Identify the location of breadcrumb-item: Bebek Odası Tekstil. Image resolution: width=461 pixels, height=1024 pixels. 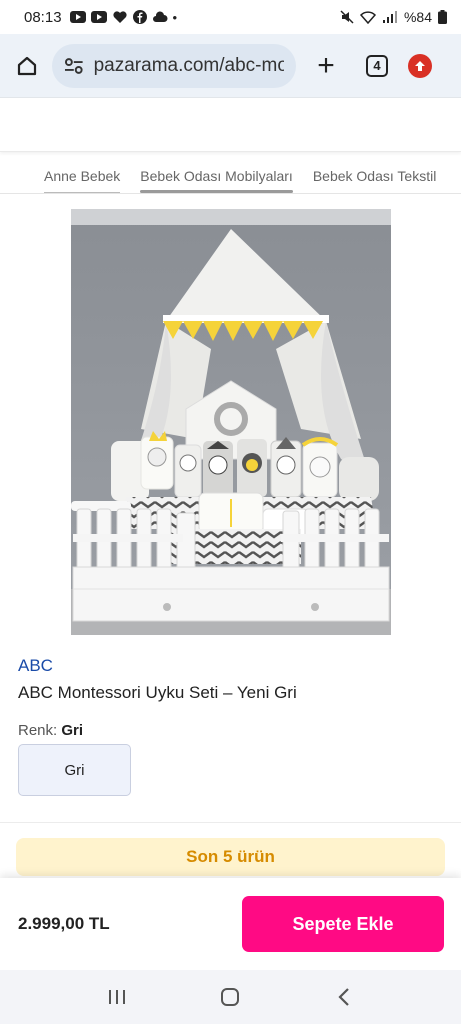
(374, 180).